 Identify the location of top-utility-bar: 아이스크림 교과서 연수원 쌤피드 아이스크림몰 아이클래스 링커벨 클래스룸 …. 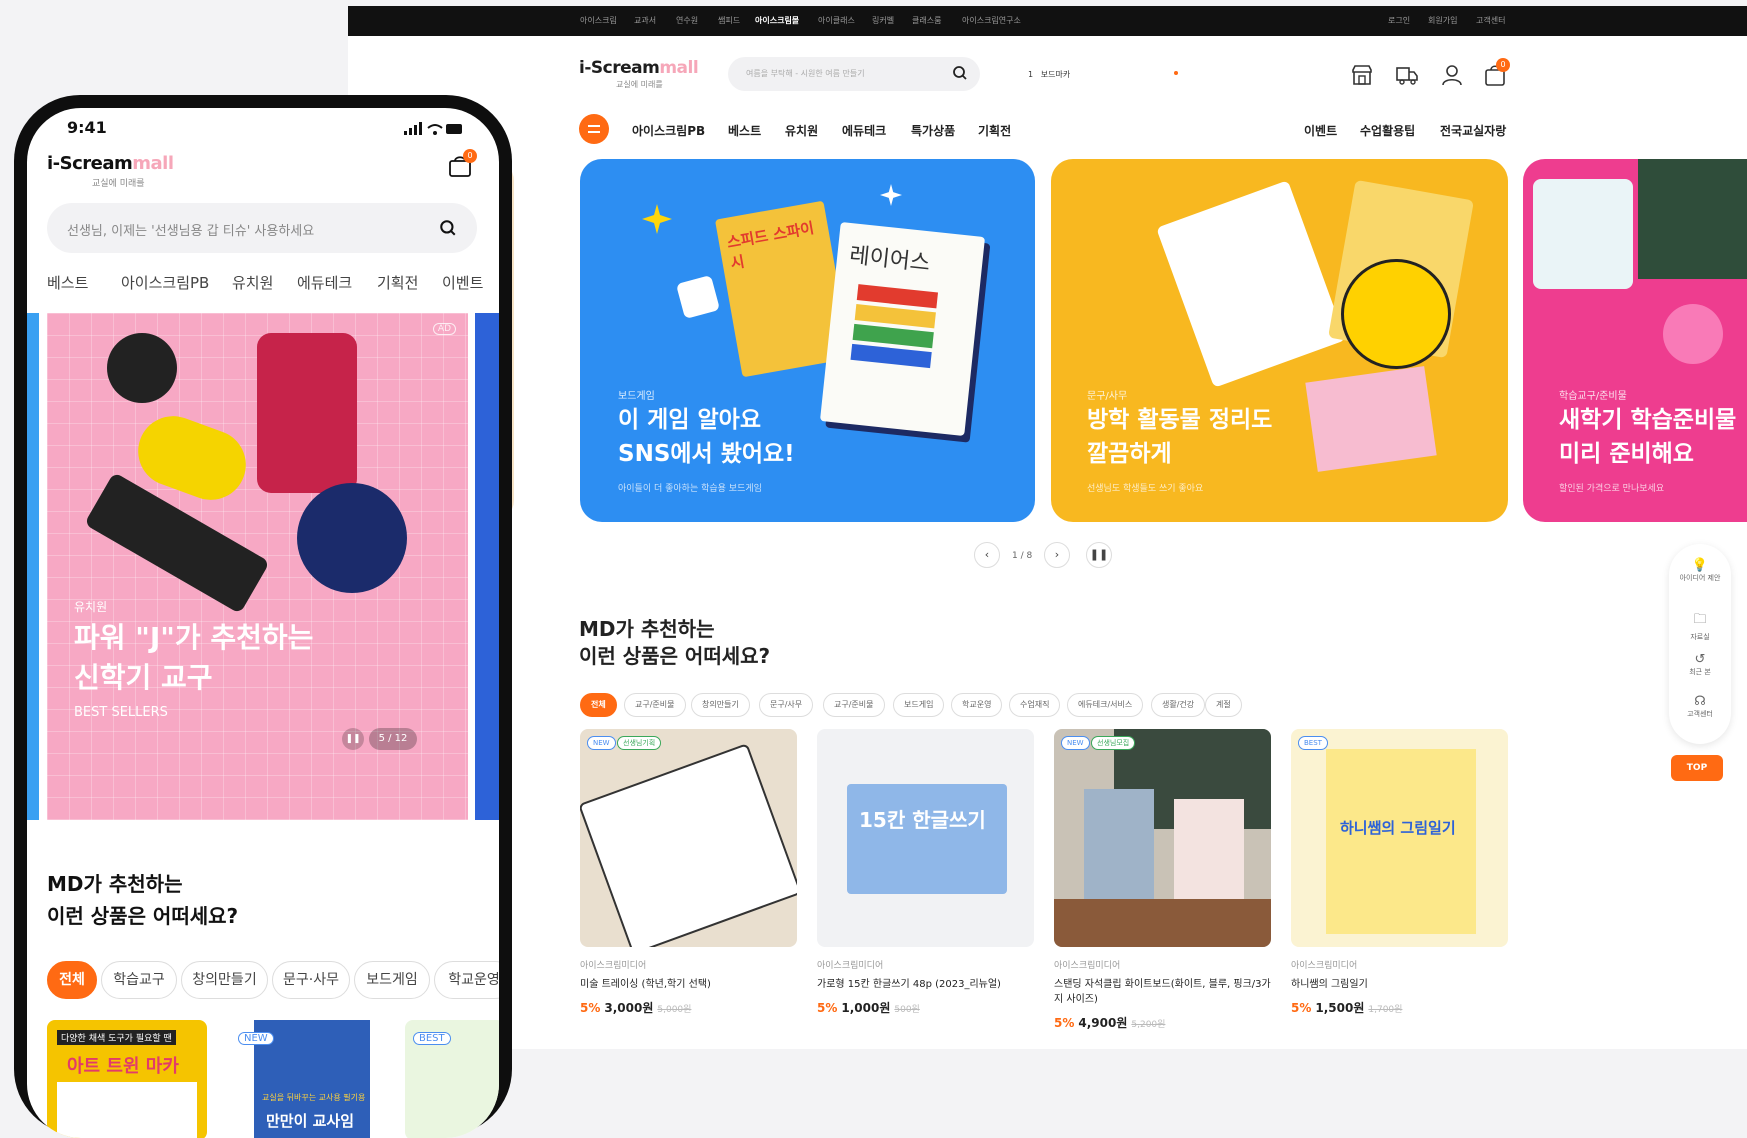
(1047, 21).